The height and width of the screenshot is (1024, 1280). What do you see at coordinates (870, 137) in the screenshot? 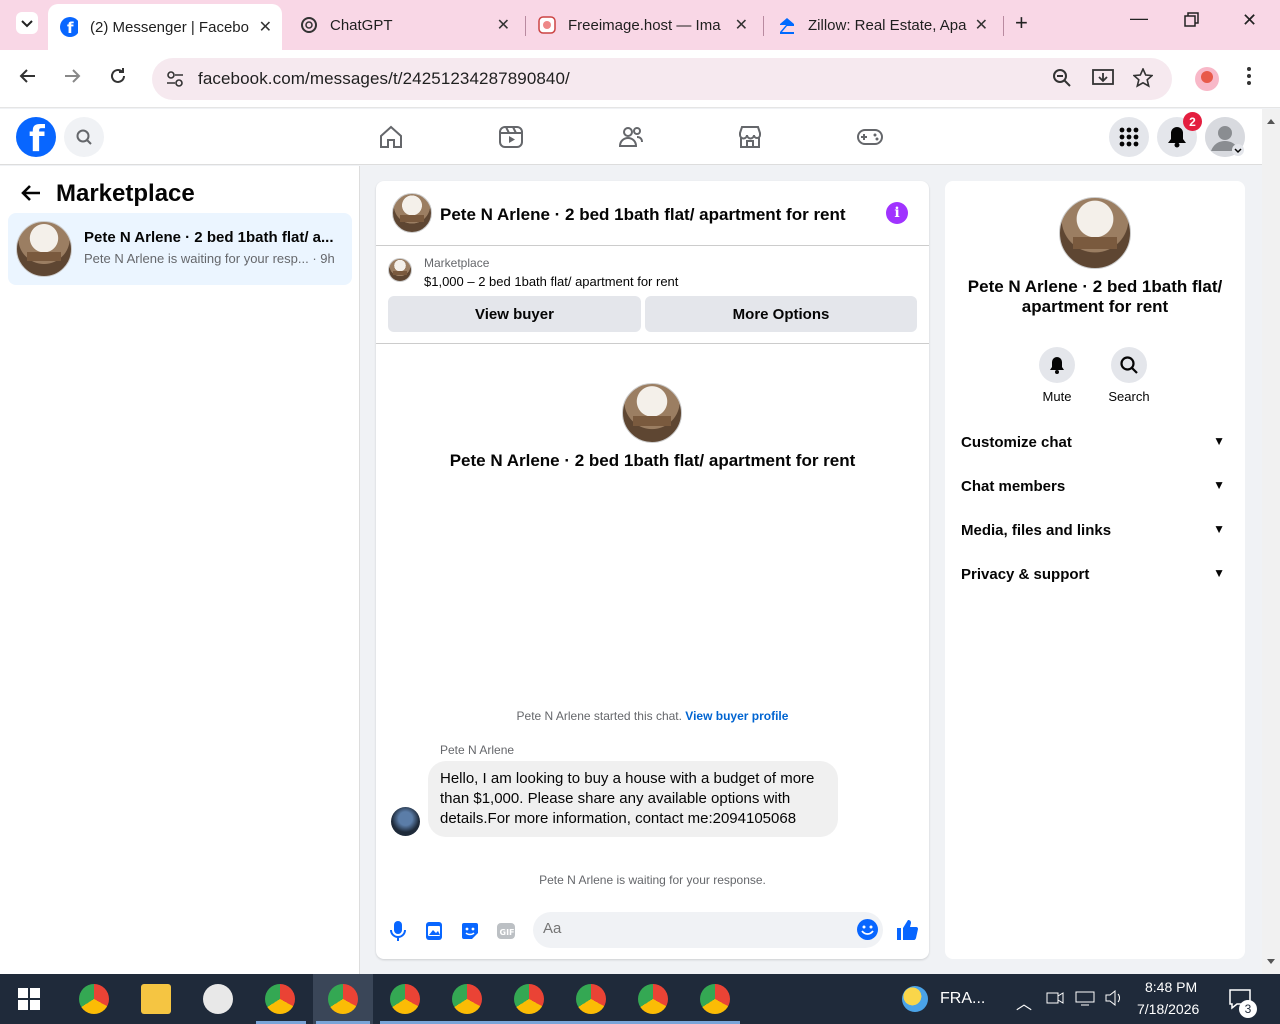
I see `gaming-icon` at bounding box center [870, 137].